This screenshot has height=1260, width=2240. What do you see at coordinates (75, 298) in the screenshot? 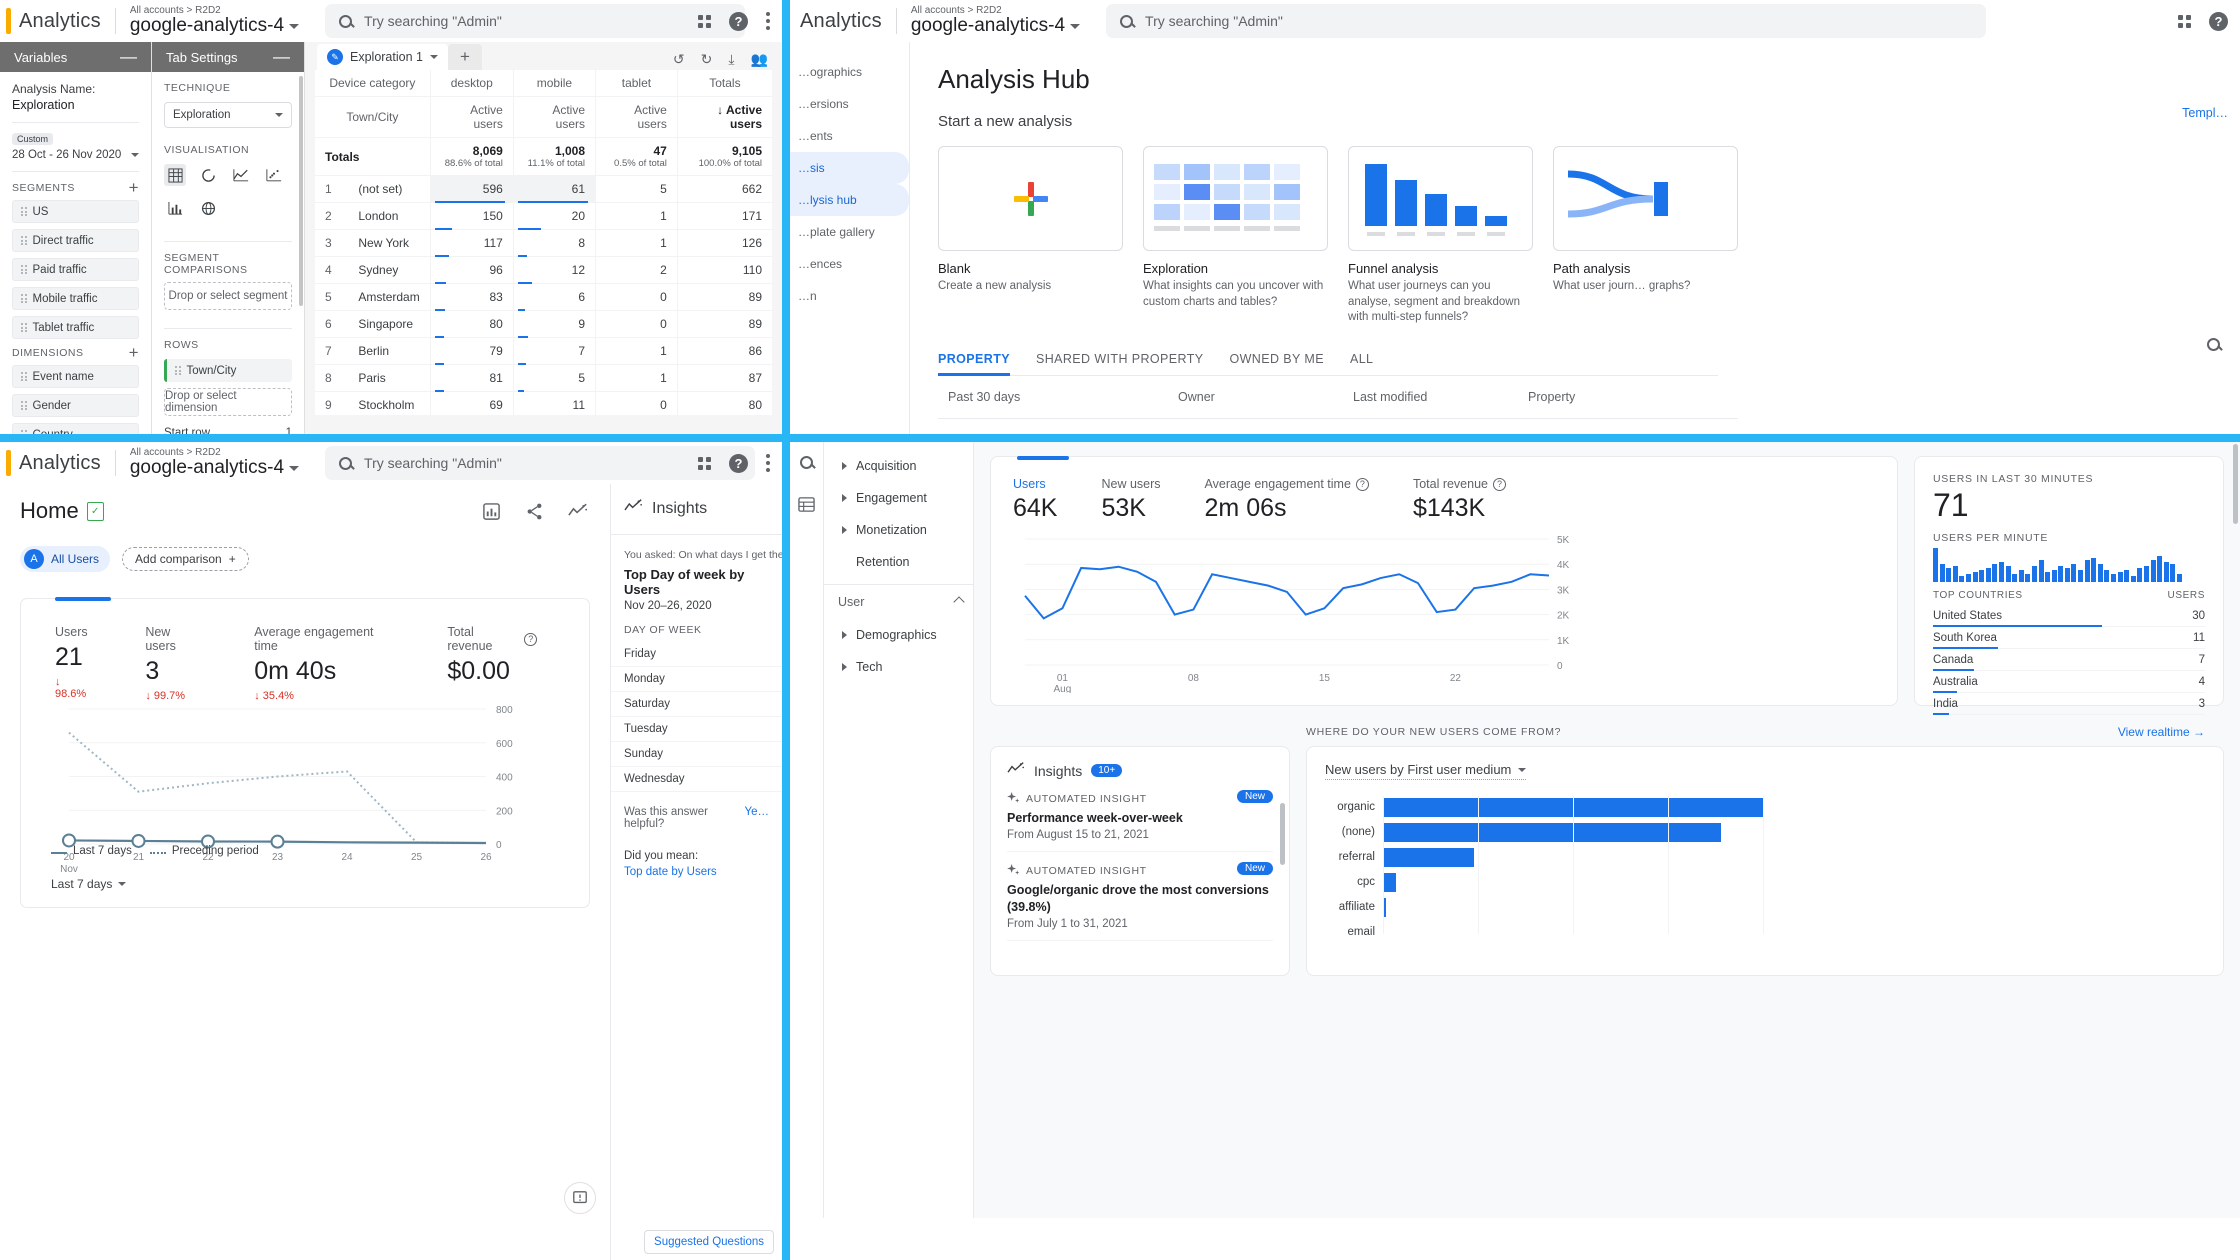
I see `segment-chip: Mobile traffic` at bounding box center [75, 298].